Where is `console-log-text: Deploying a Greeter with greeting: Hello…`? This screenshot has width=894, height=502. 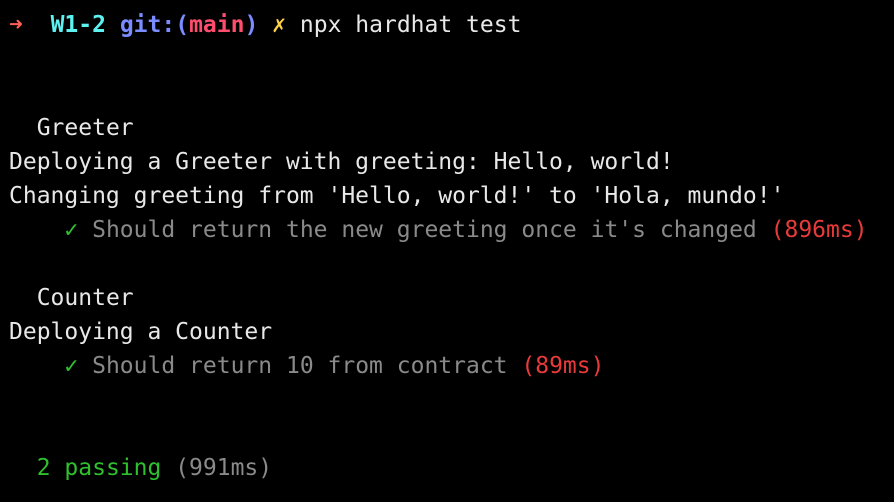 console-log-text: Deploying a Greeter with greeting: Hello… is located at coordinates (341, 162).